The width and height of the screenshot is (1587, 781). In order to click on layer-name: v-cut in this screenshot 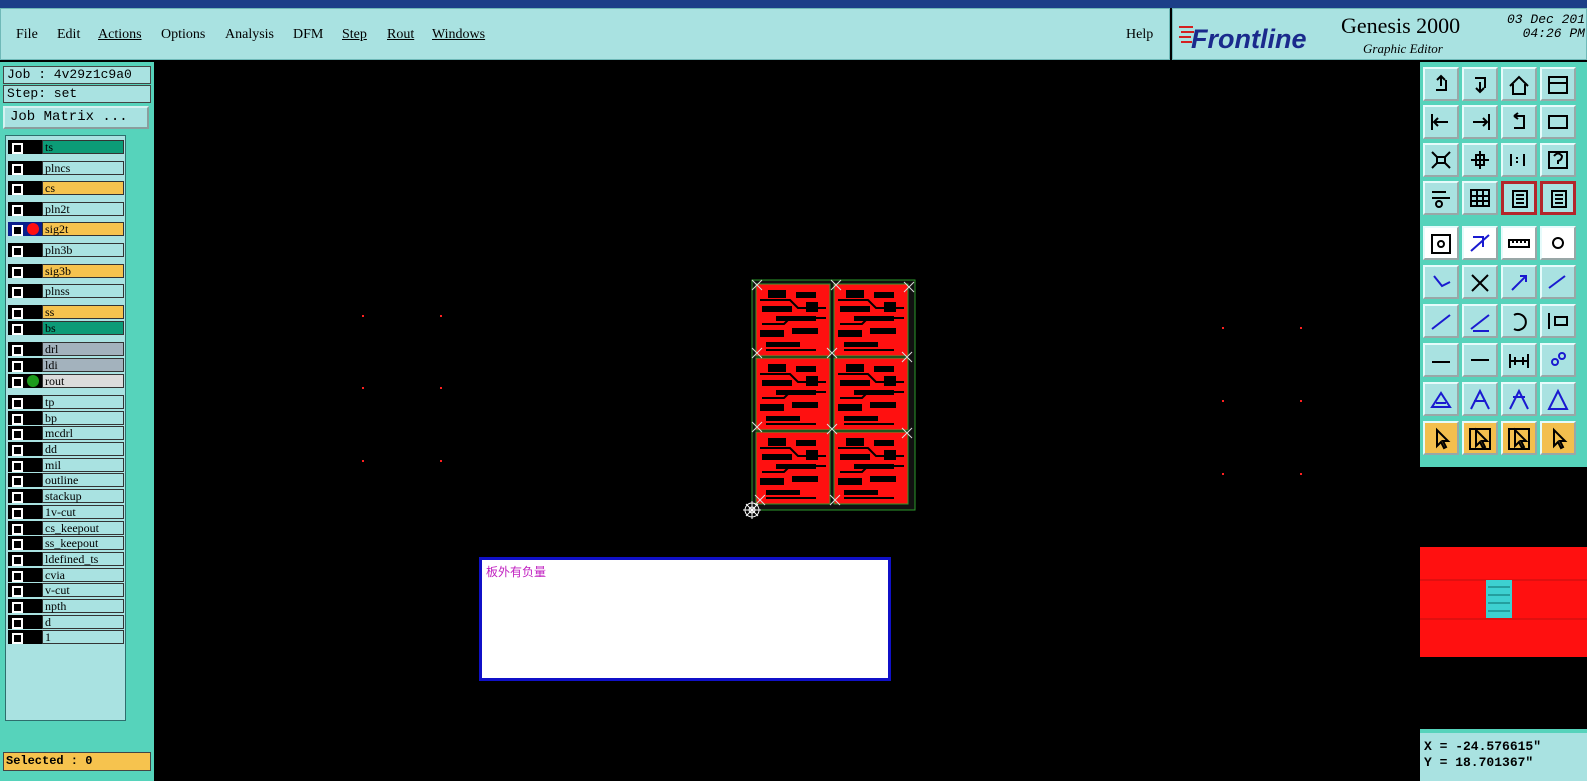, I will do `click(83, 590)`.